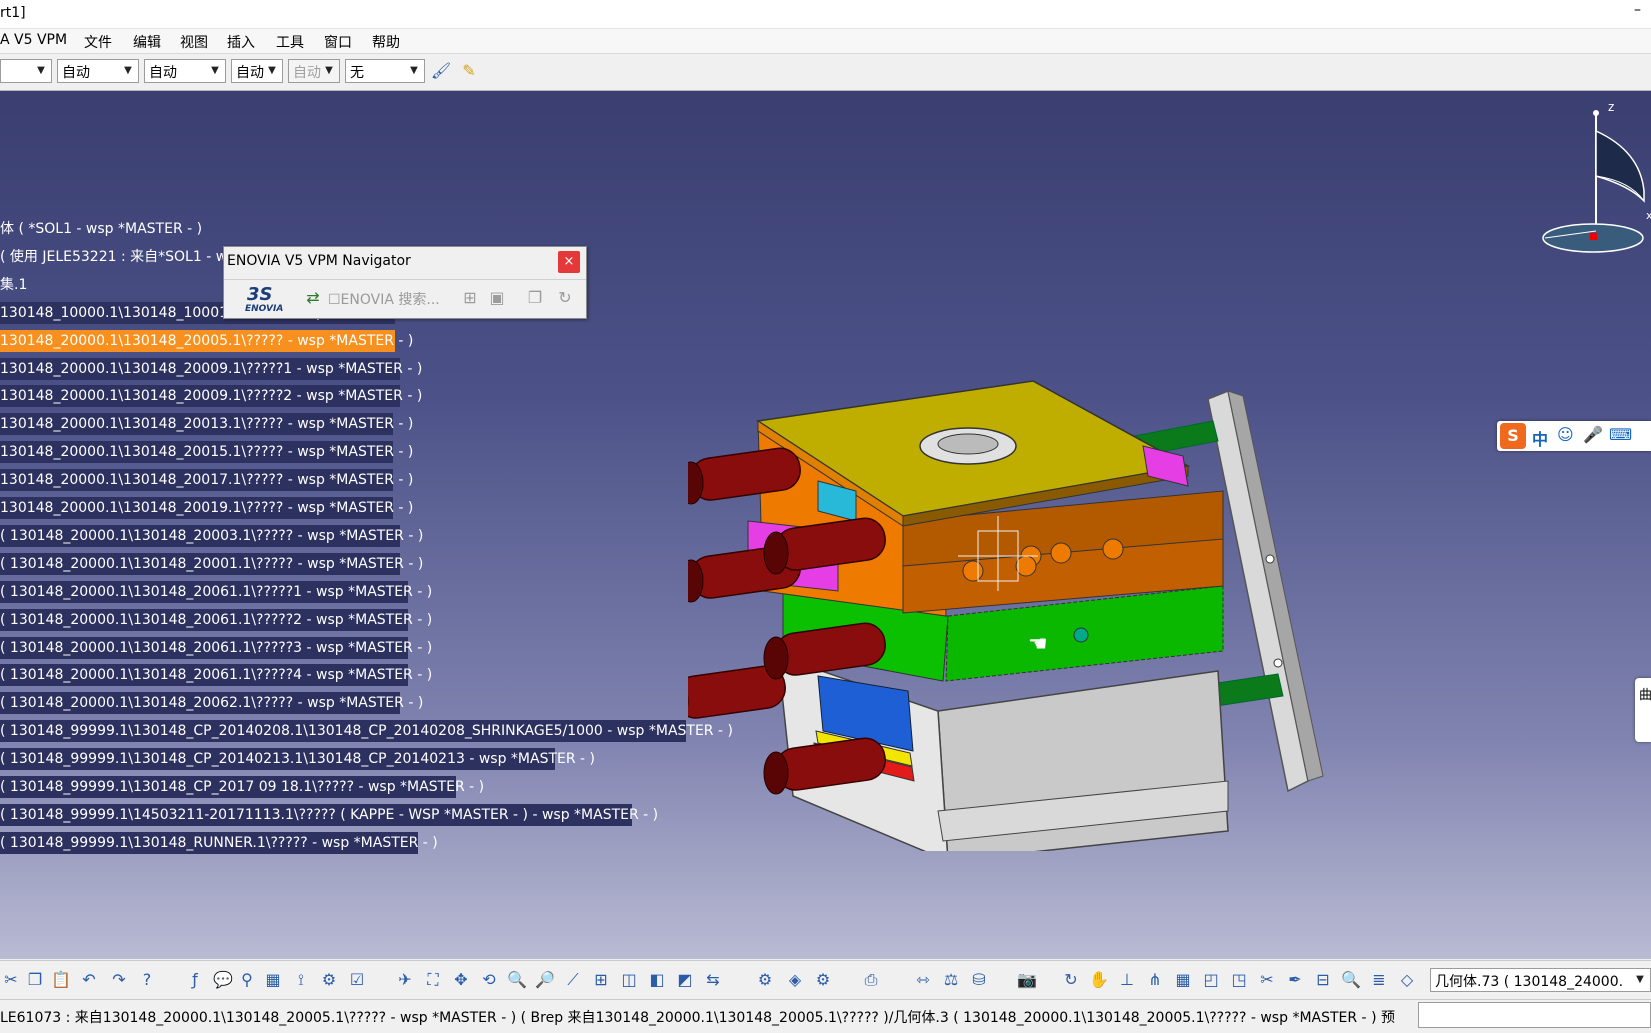 The image size is (1651, 1033). What do you see at coordinates (1379, 980) in the screenshot?
I see `stack-icon: ≣` at bounding box center [1379, 980].